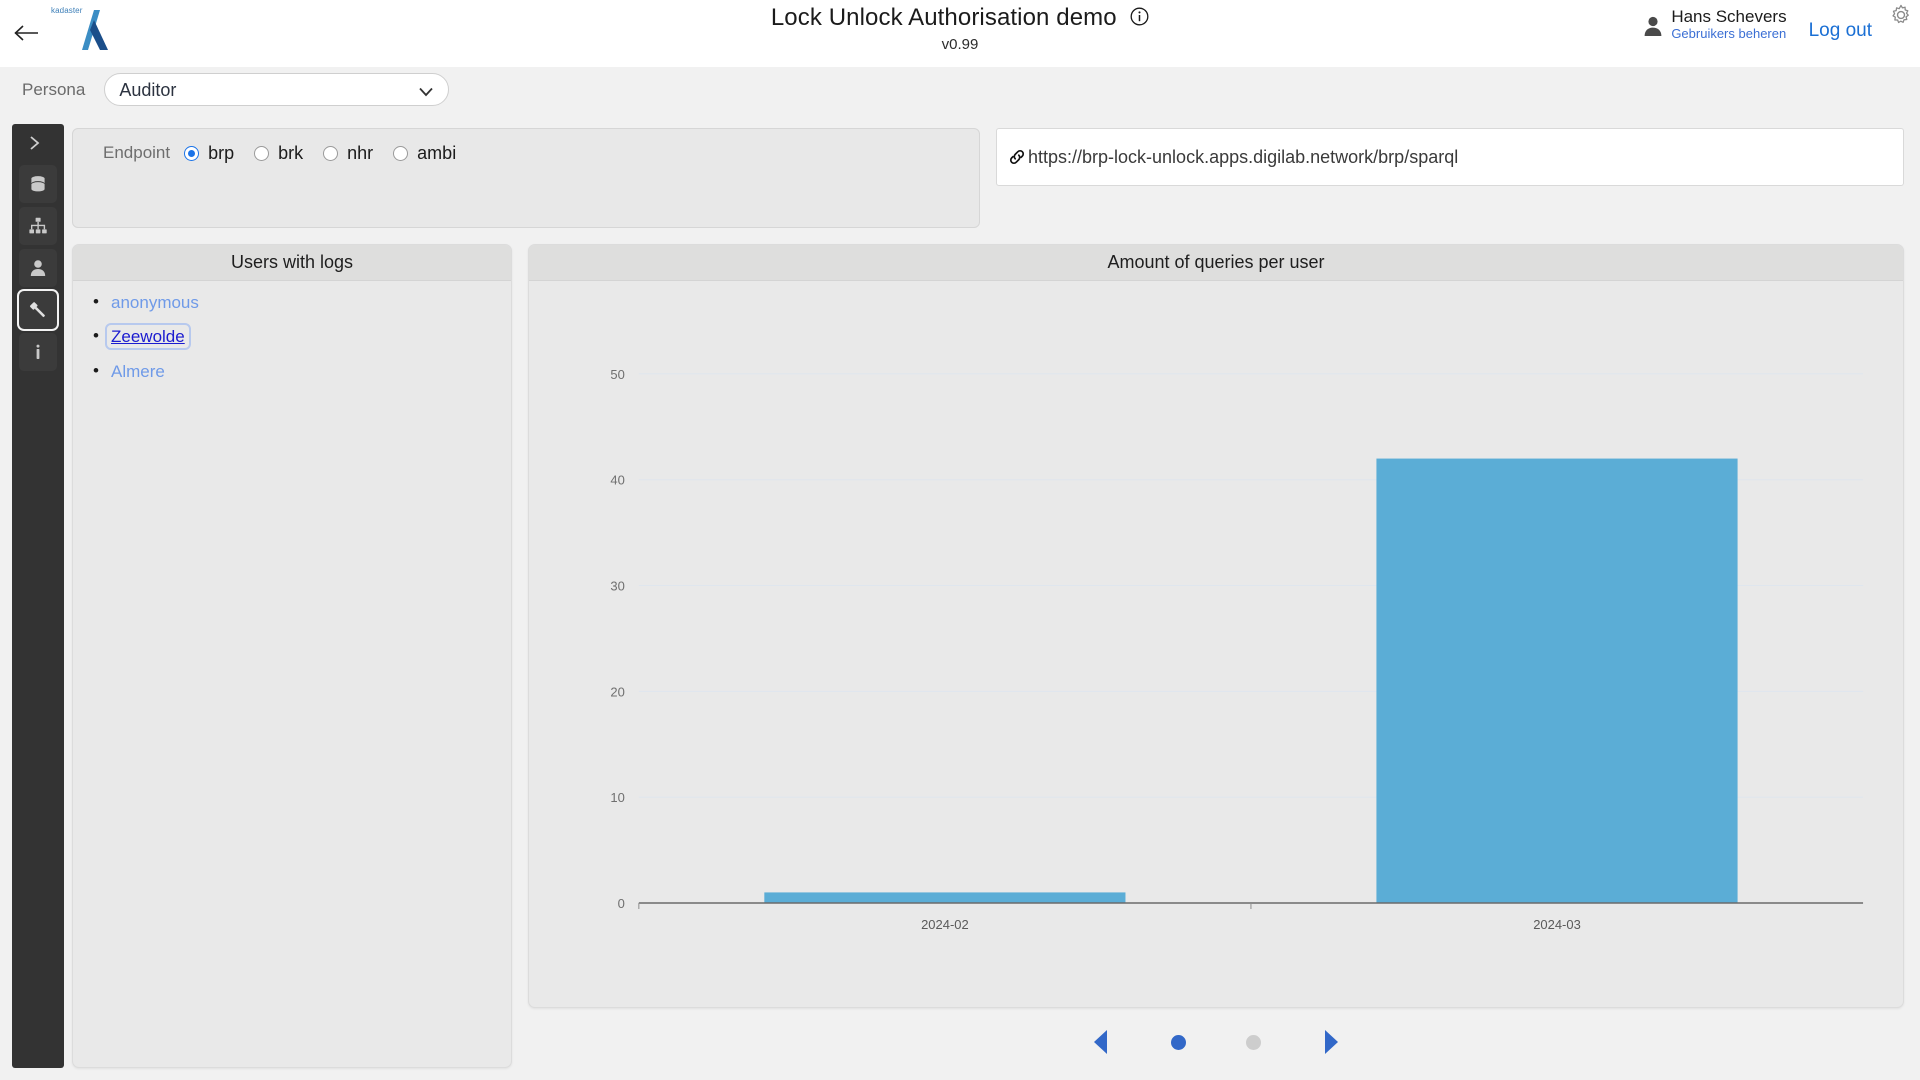 The height and width of the screenshot is (1080, 1920). I want to click on sidebar-item-info, so click(38, 352).